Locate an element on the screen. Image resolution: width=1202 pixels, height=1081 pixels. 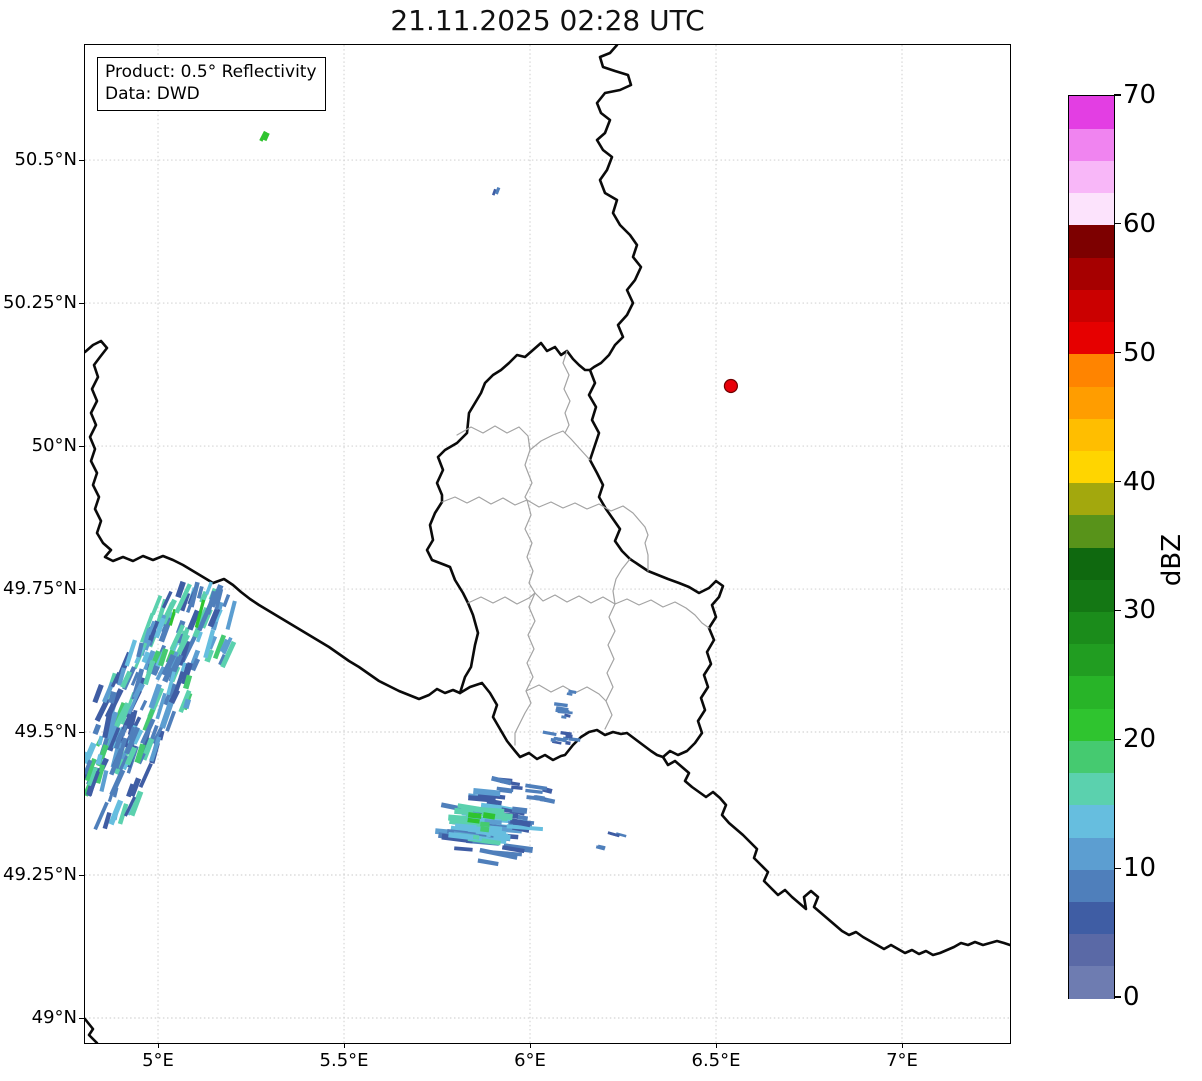
station-dot is located at coordinates (731, 386).